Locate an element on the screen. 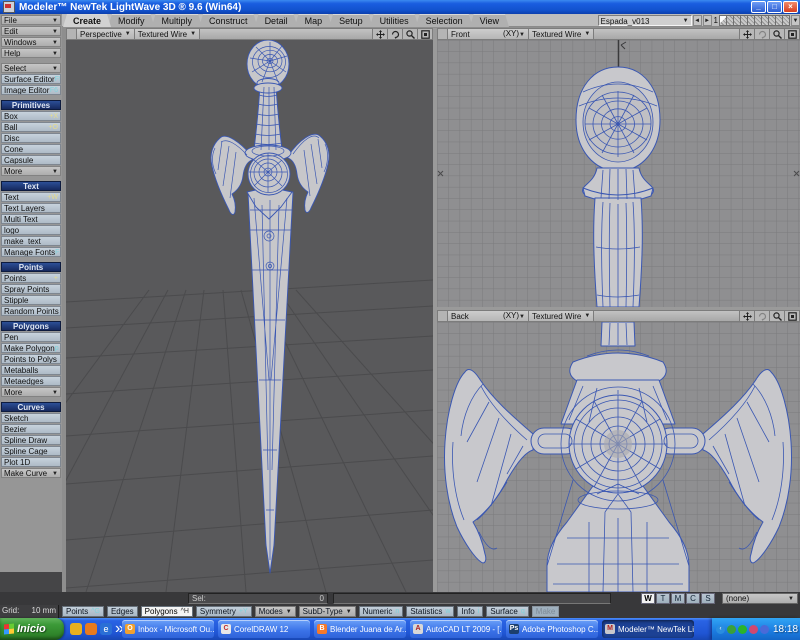  prev-object-button: ◄ is located at coordinates (697, 20).